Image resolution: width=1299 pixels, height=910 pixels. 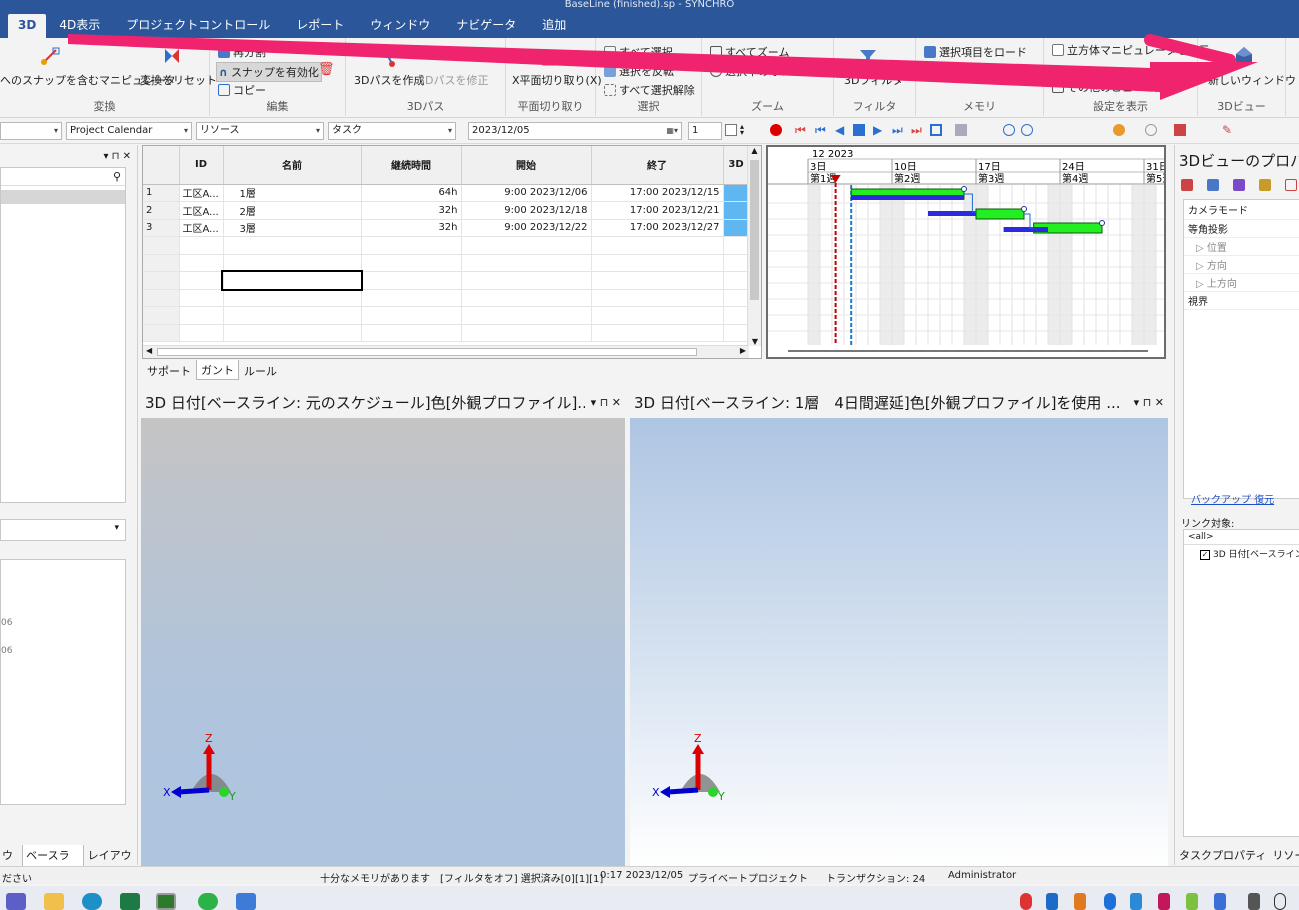 What do you see at coordinates (392, 131) in the screenshot?
I see `task-combo: タスク ▾` at bounding box center [392, 131].